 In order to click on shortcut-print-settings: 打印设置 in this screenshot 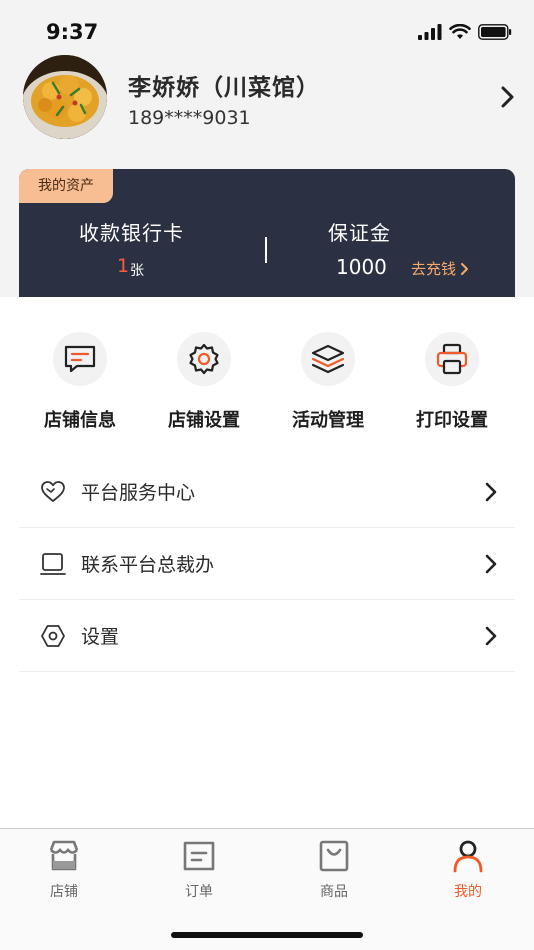, I will do `click(452, 382)`.